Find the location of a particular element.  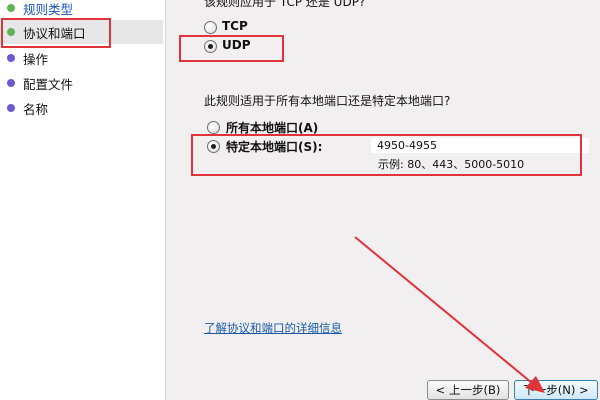

udp-label: UDP is located at coordinates (236, 45).